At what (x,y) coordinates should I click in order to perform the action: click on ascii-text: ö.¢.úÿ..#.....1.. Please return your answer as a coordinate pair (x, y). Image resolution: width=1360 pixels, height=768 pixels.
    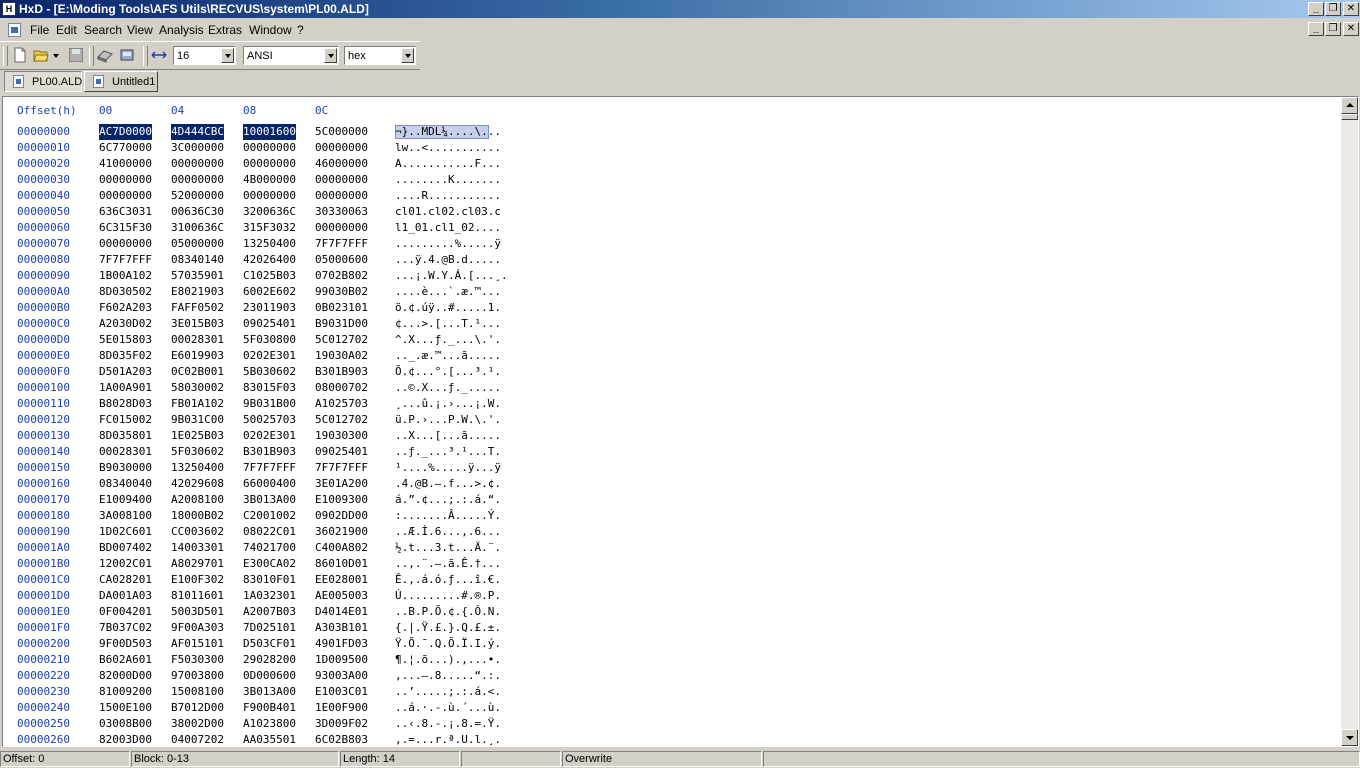
    Looking at the image, I should click on (448, 308).